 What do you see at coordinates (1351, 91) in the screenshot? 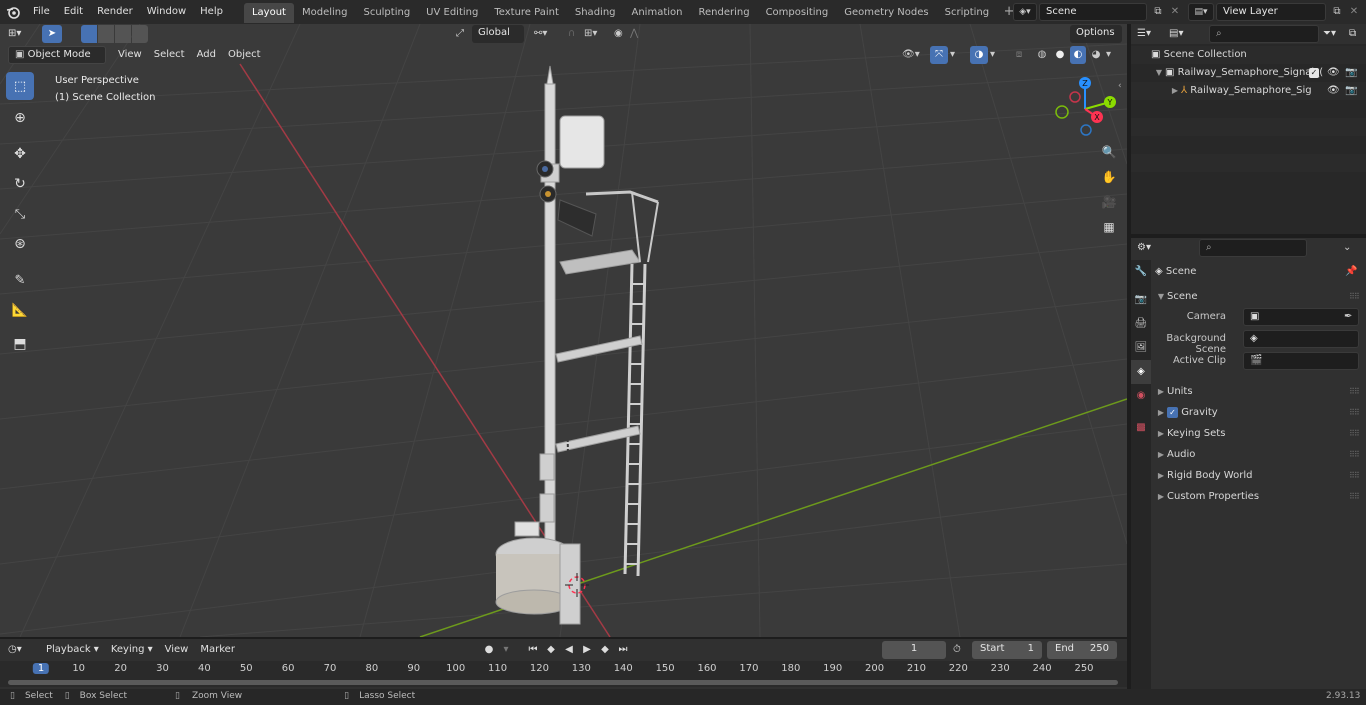
I see `object-render-icon: 📷` at bounding box center [1351, 91].